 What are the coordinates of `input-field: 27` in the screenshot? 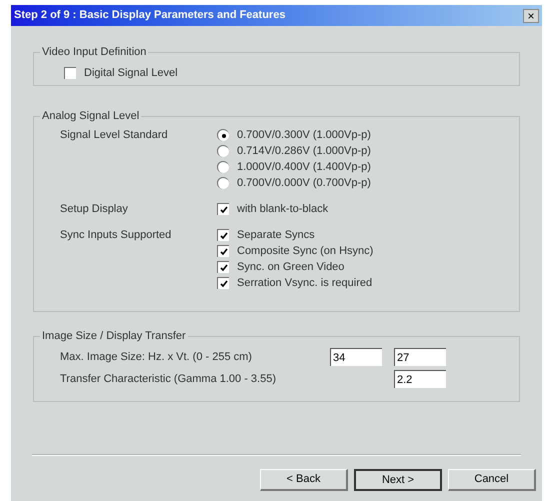 It's located at (420, 357).